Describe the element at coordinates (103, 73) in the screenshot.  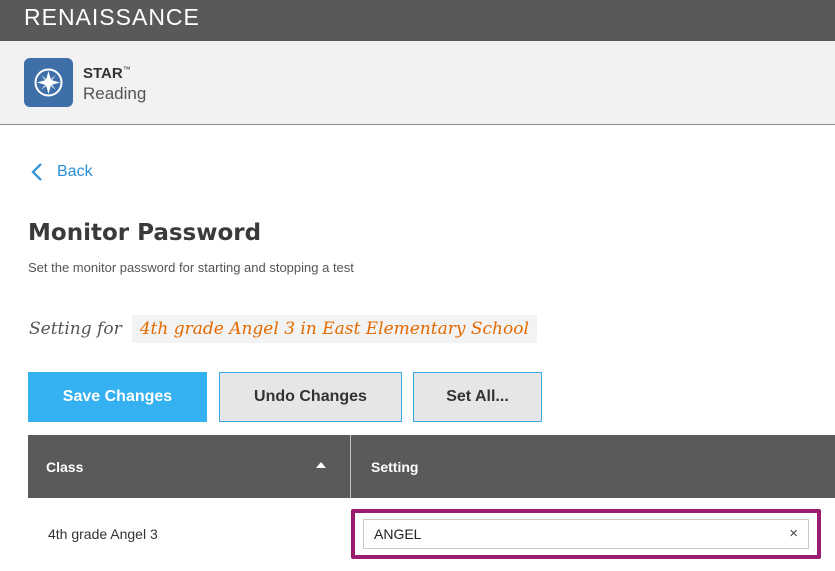
I see `app-name-text: STAR` at that location.